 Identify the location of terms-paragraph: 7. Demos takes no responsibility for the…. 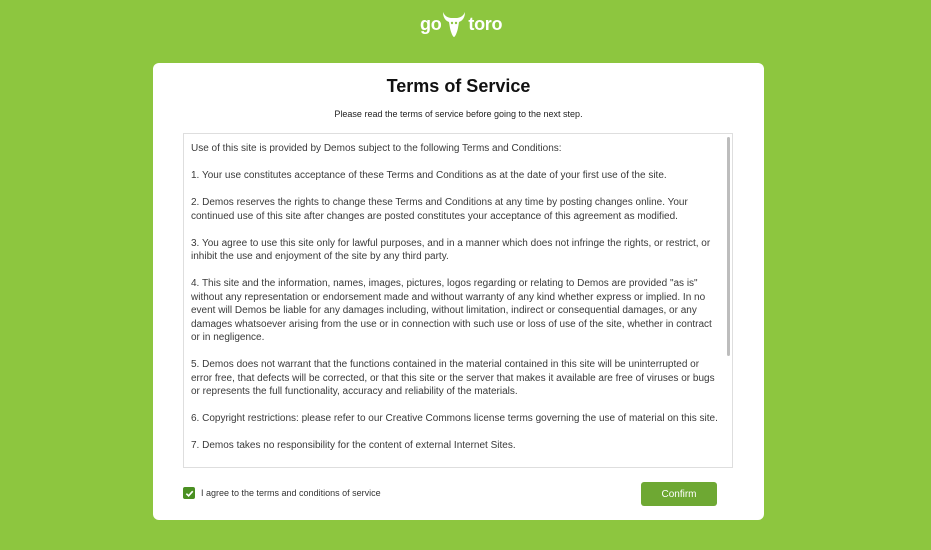
(353, 445).